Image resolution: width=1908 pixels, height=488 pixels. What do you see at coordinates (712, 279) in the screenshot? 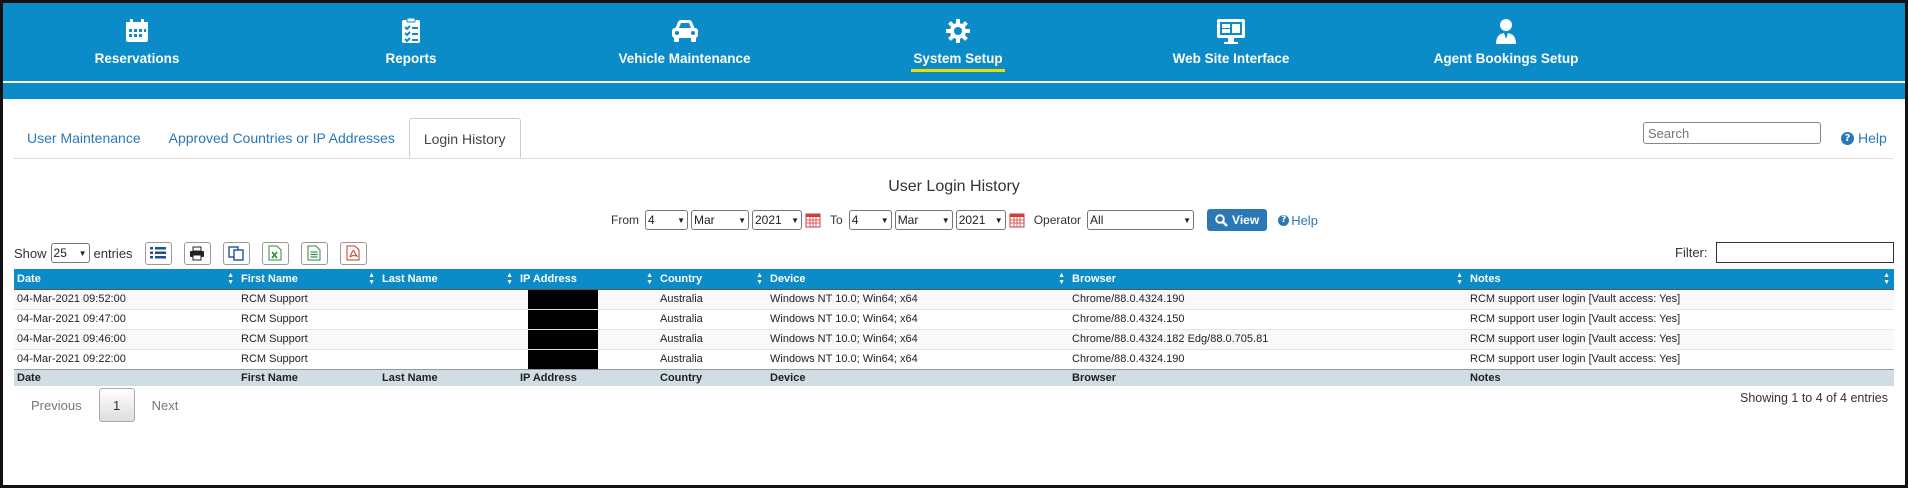
I see `column-header-country: Country ▲ ▼` at bounding box center [712, 279].